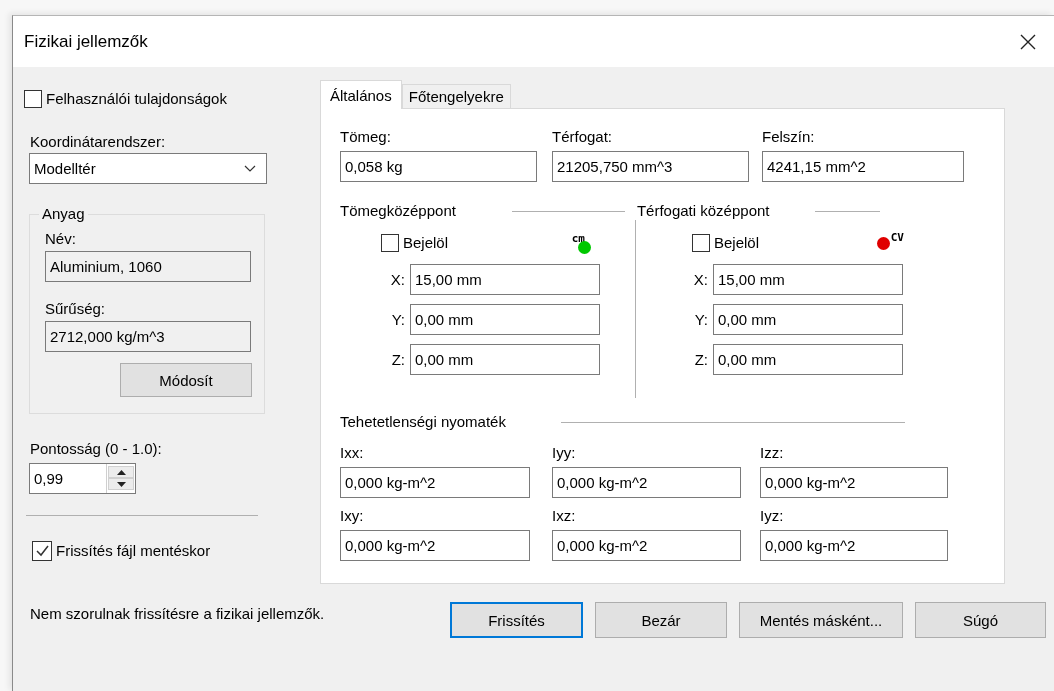 This screenshot has width=1054, height=691. Describe the element at coordinates (96, 449) in the screenshot. I see `field-label: Pontosság (0 - 1.0):` at that location.